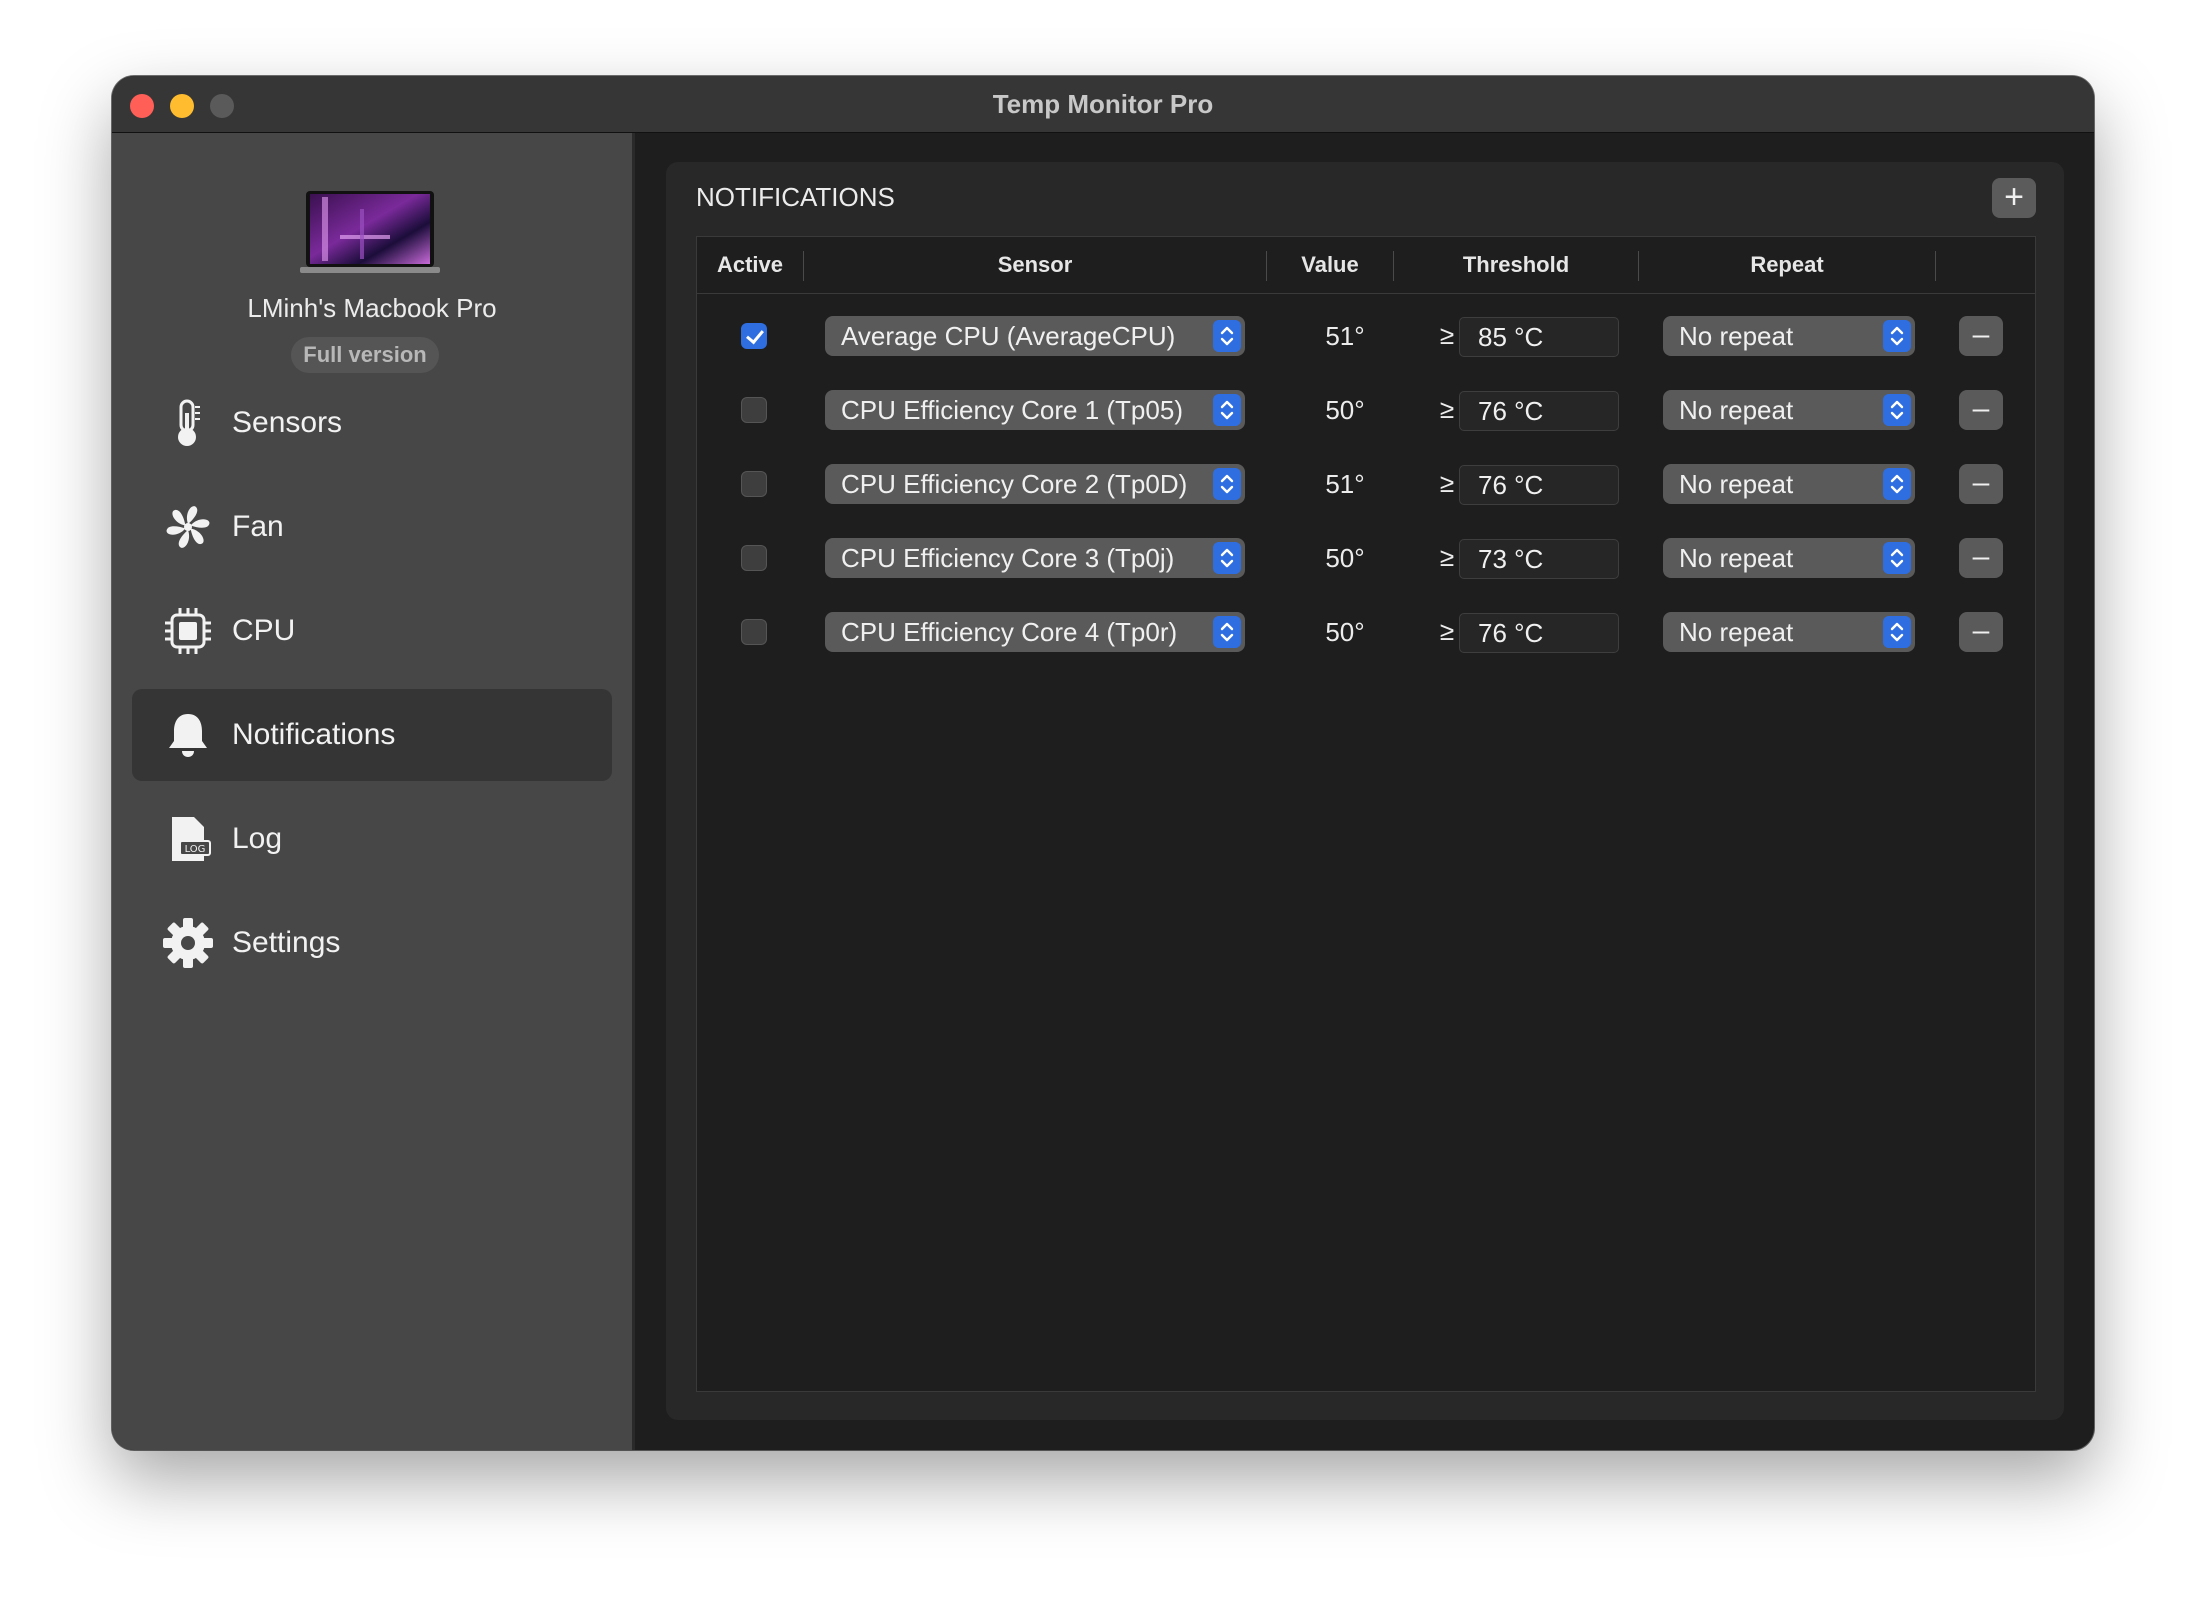  I want to click on table-header: Active Sensor Value Threshold Repeat, so click(1366, 265).